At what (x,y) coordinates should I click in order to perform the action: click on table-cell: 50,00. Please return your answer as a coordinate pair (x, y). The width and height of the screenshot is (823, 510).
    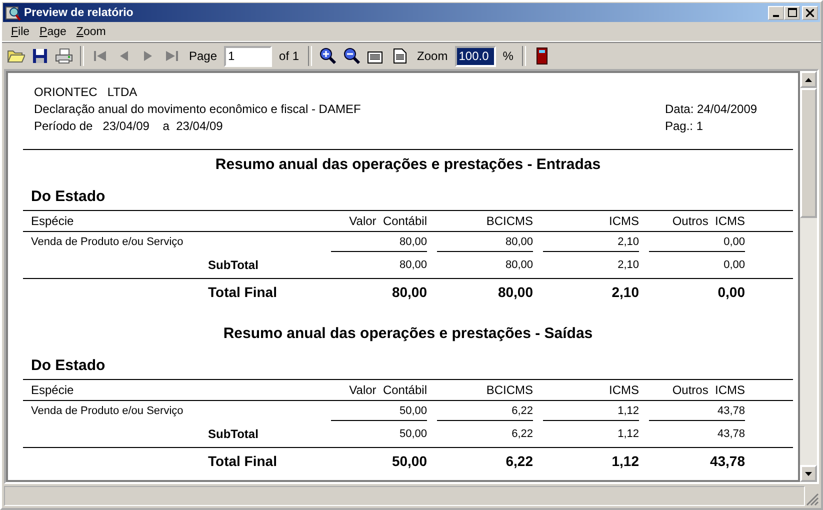
    Looking at the image, I should click on (379, 411).